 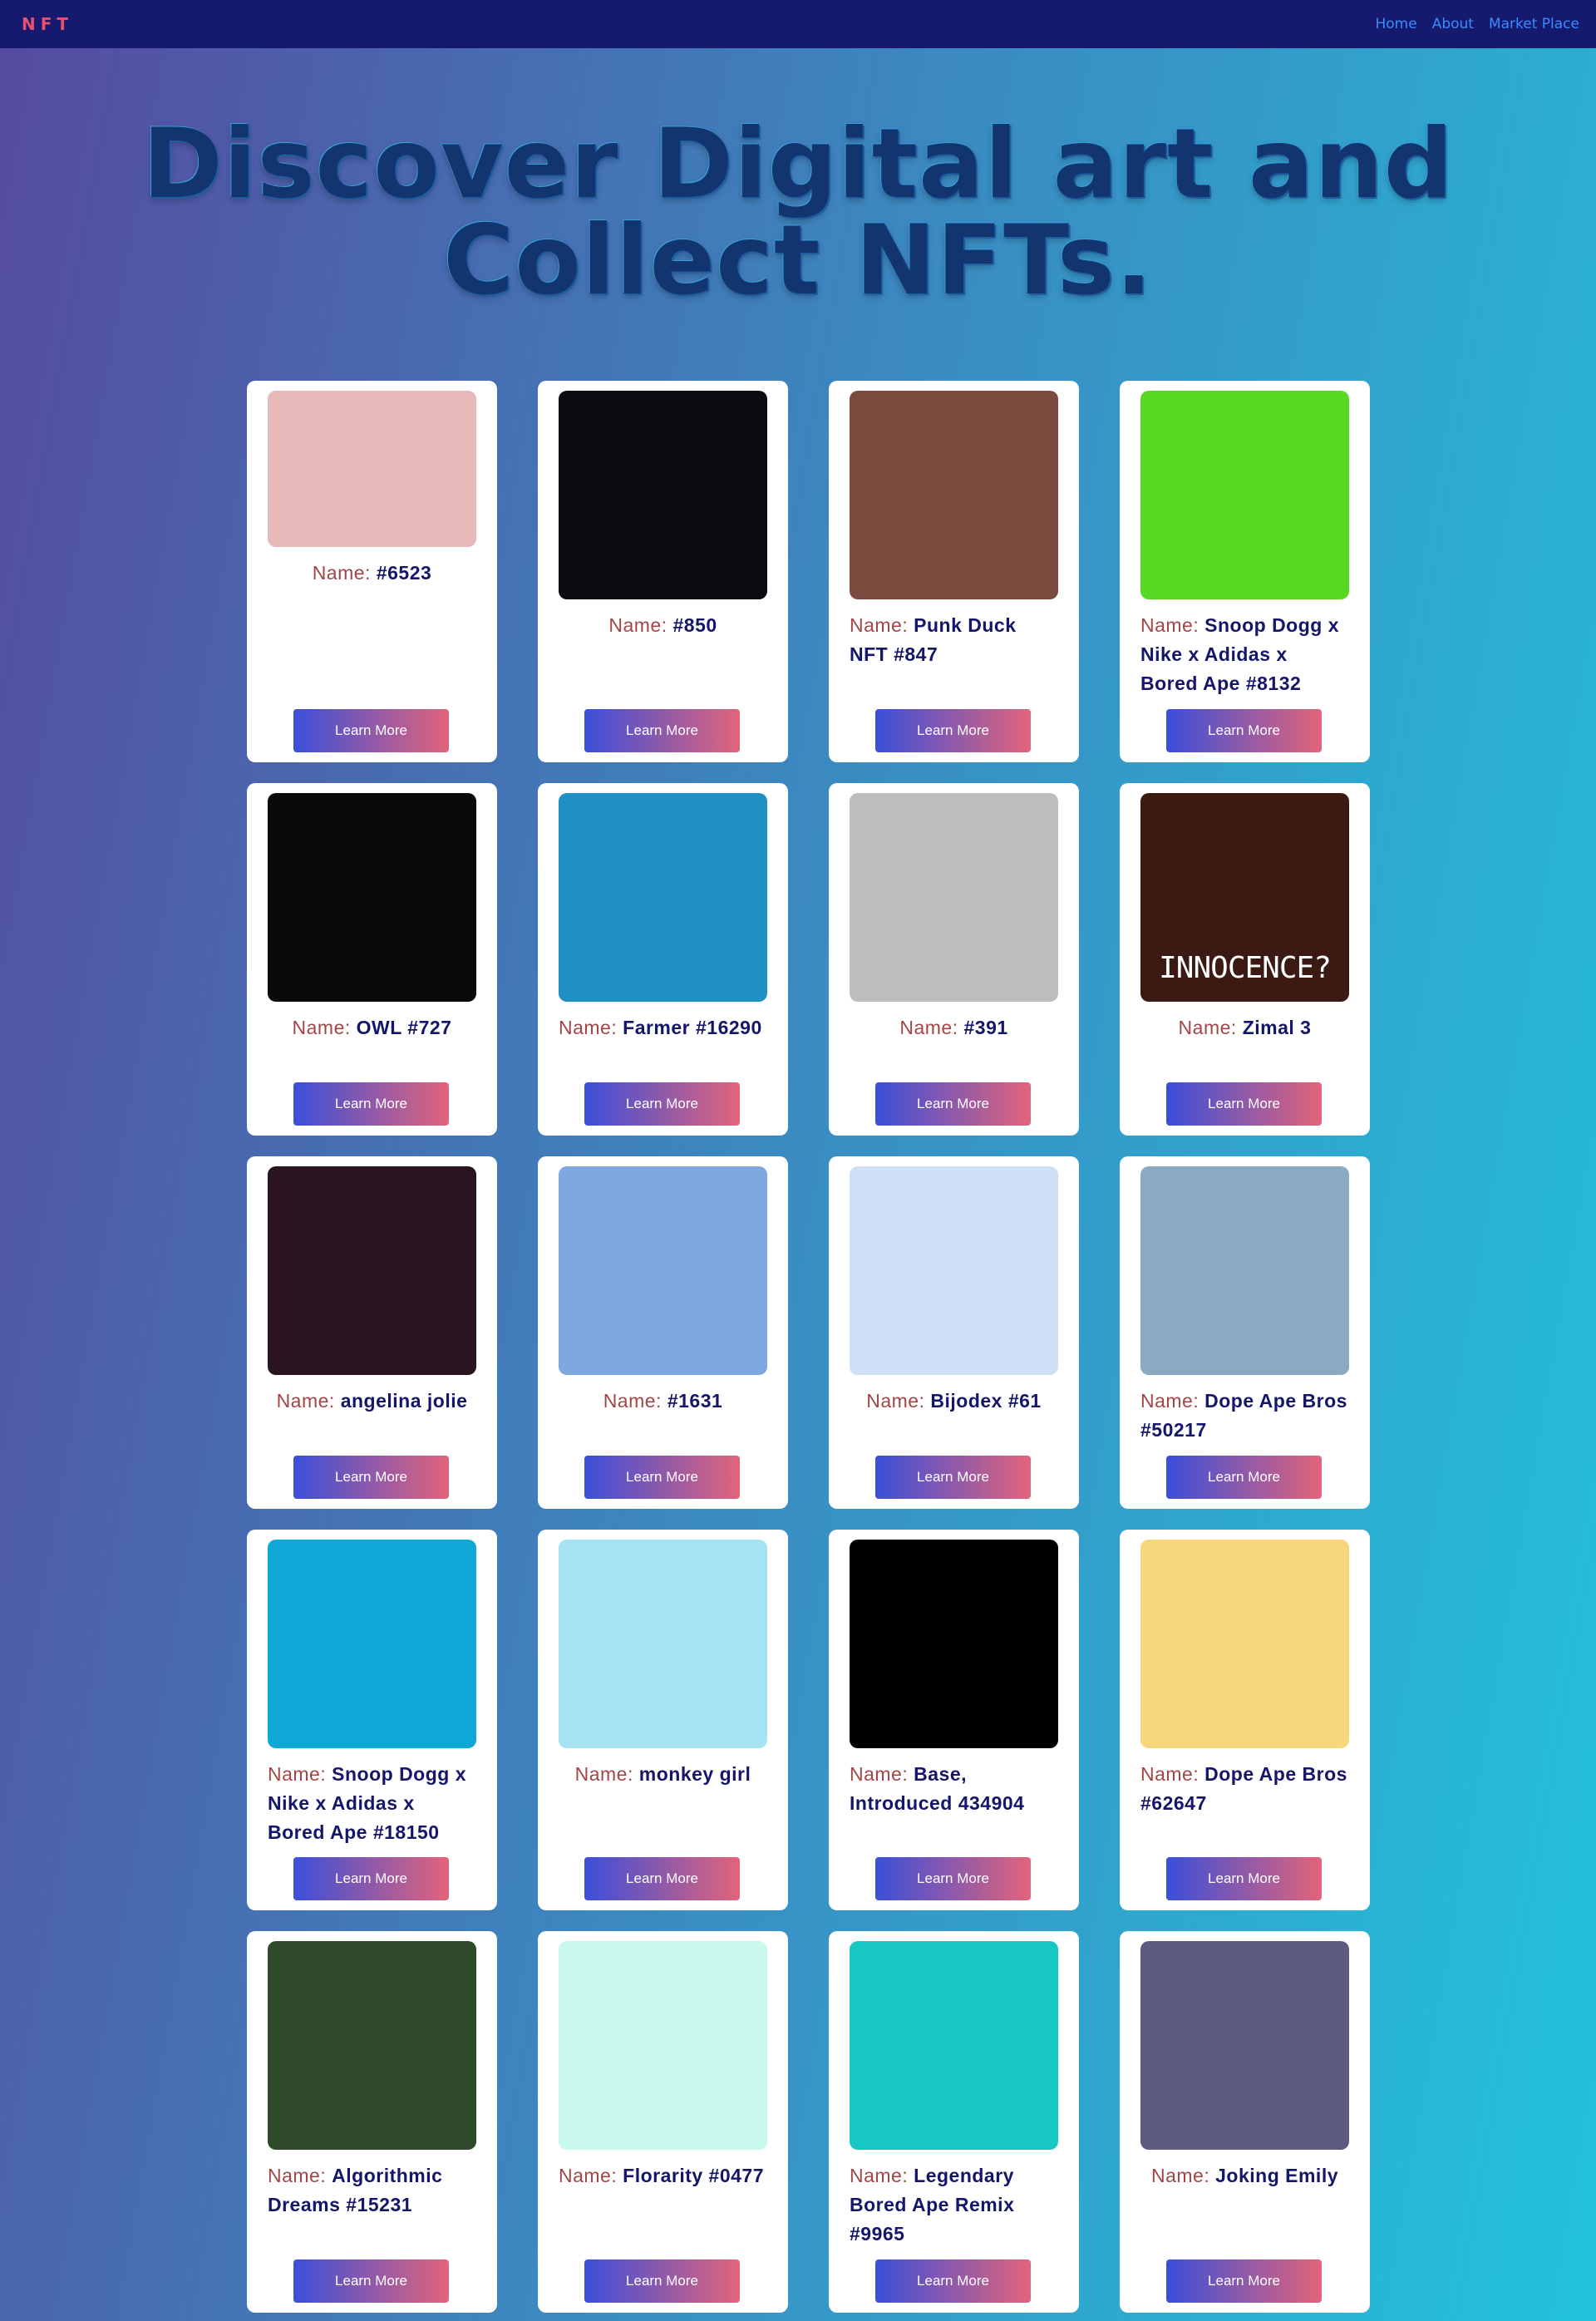 I want to click on potato-icon, so click(x=954, y=898).